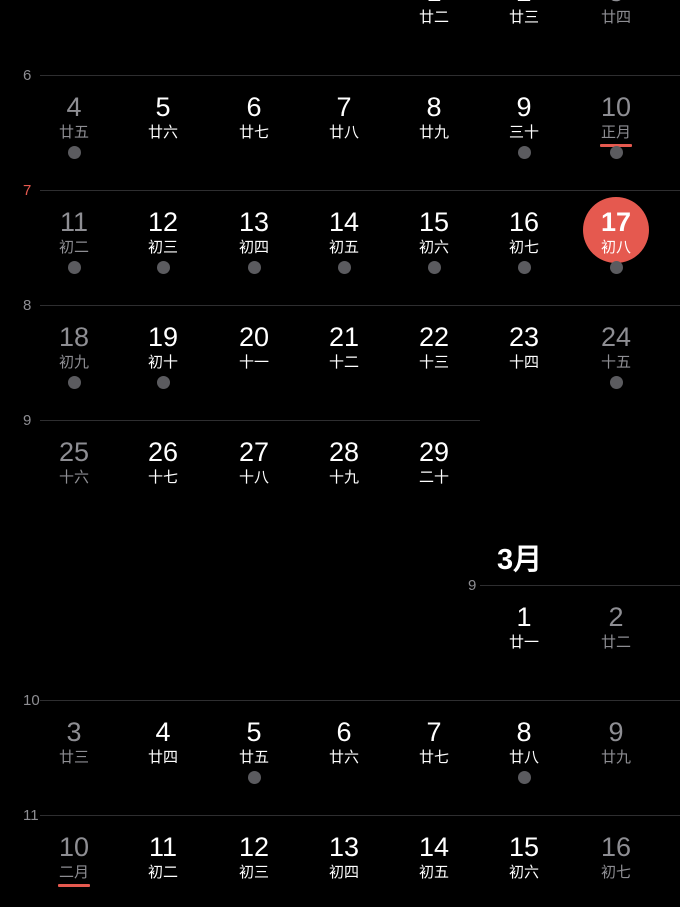 The height and width of the screenshot is (907, 680). I want to click on day-cell: 23 十四, so click(524, 346).